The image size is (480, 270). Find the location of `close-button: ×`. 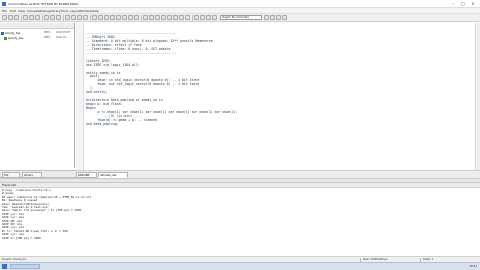

close-button: × is located at coordinates (473, 4).